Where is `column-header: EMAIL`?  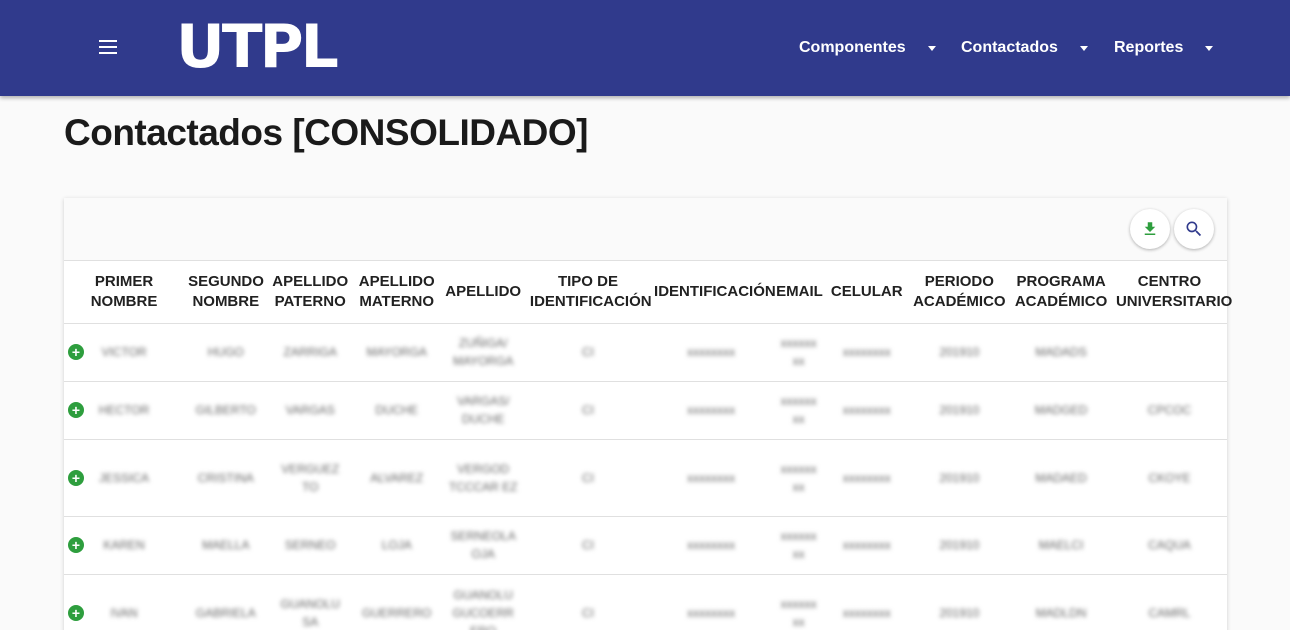 column-header: EMAIL is located at coordinates (799, 292).